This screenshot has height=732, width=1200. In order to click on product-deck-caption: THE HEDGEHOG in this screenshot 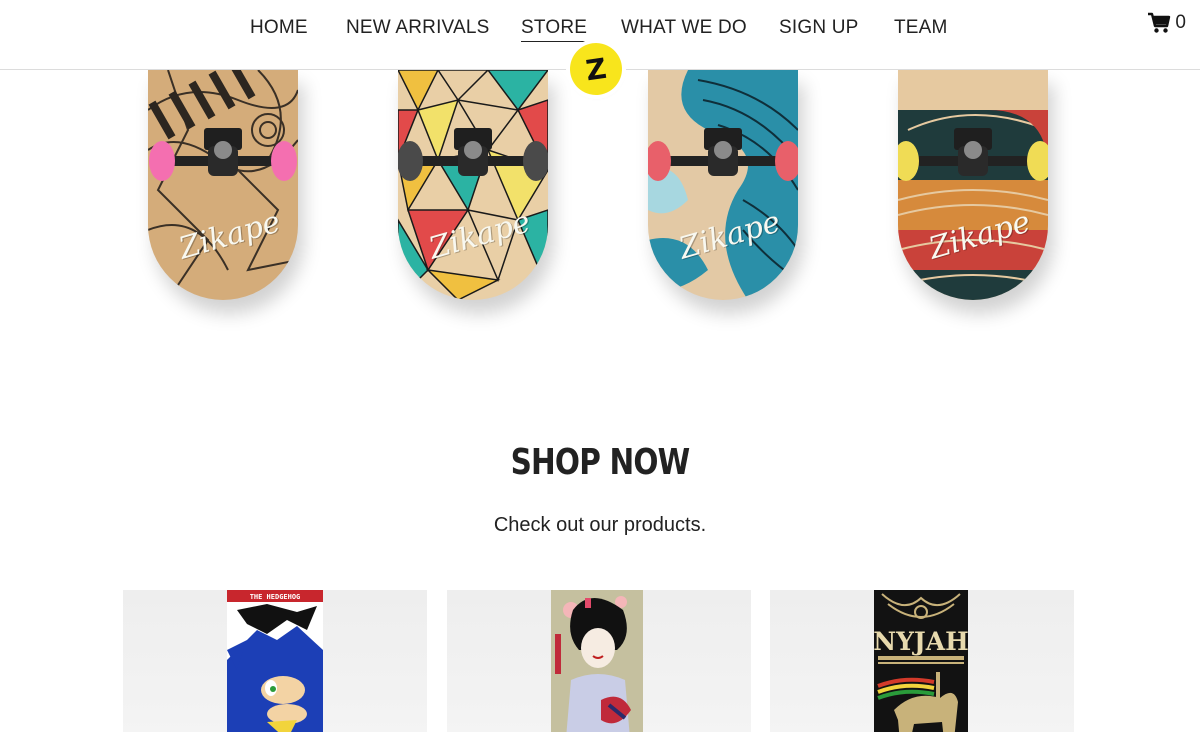, I will do `click(275, 597)`.